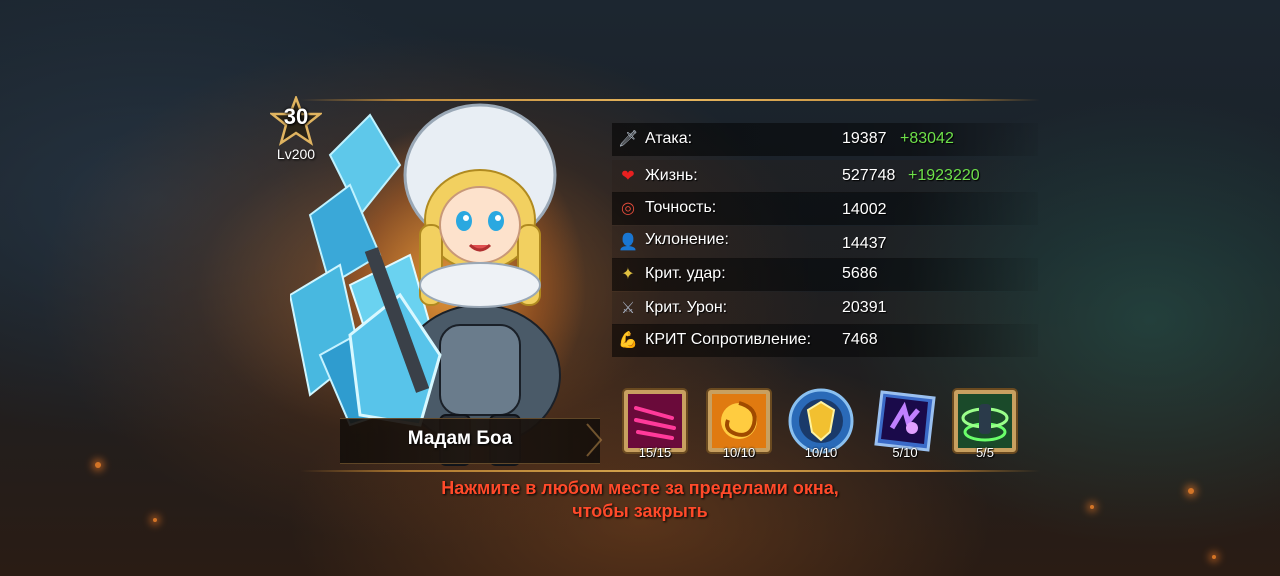  Describe the element at coordinates (860, 339) in the screenshot. I see `stat-value: 7468` at that location.